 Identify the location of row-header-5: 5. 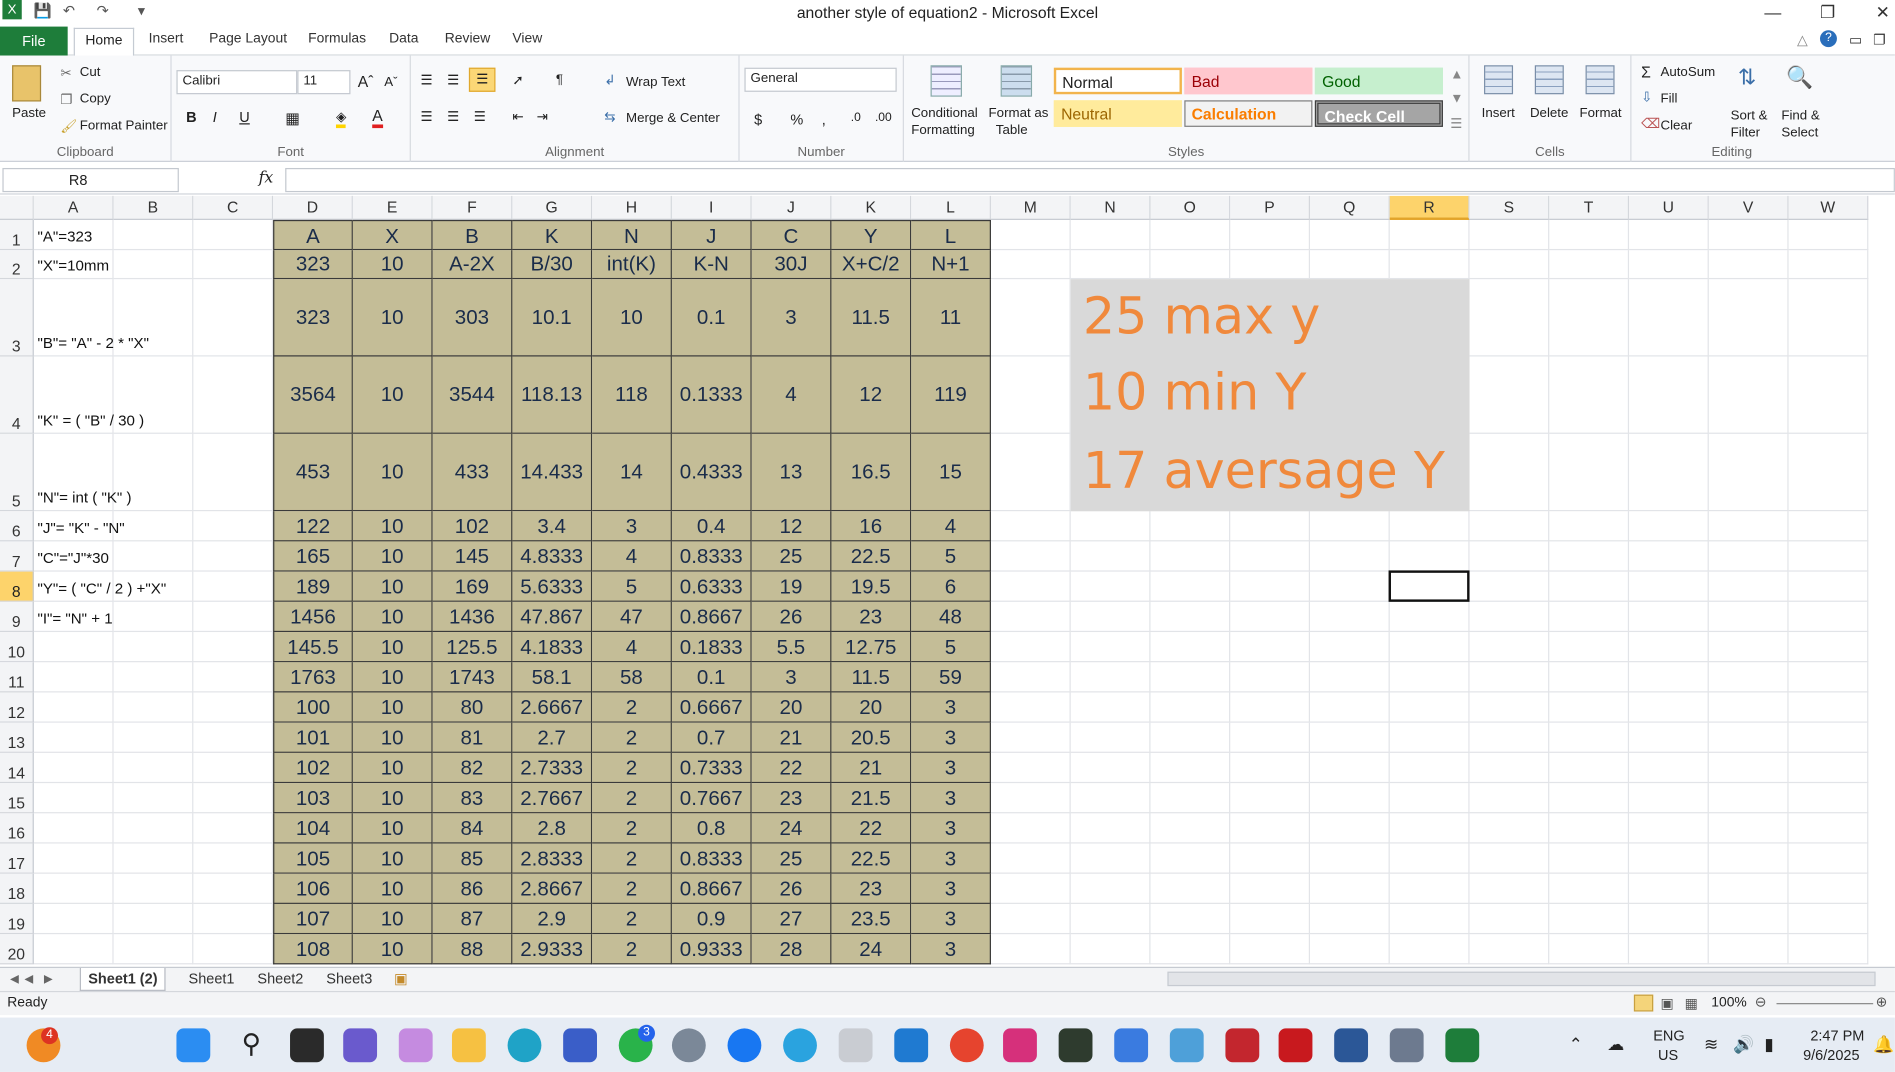
(17, 472).